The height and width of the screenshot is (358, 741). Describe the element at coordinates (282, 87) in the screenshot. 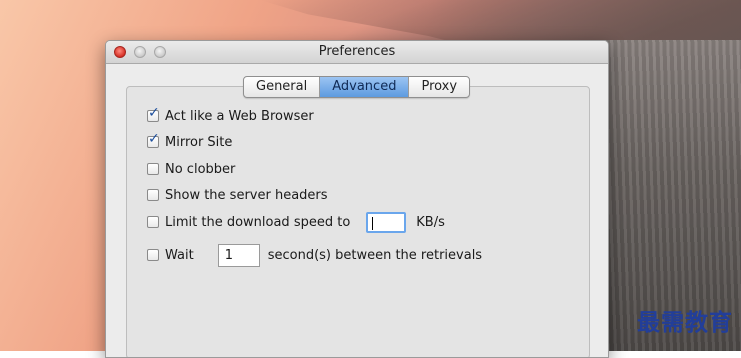

I see `tab-general: General` at that location.